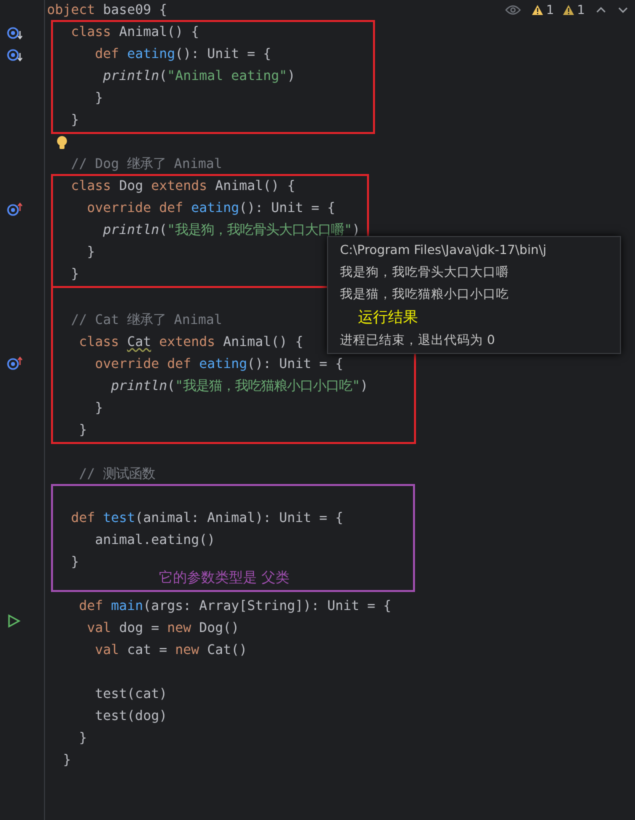 The height and width of the screenshot is (820, 635). What do you see at coordinates (207, 519) in the screenshot?
I see `code-line: def test(animal: Animal): Unit = {` at bounding box center [207, 519].